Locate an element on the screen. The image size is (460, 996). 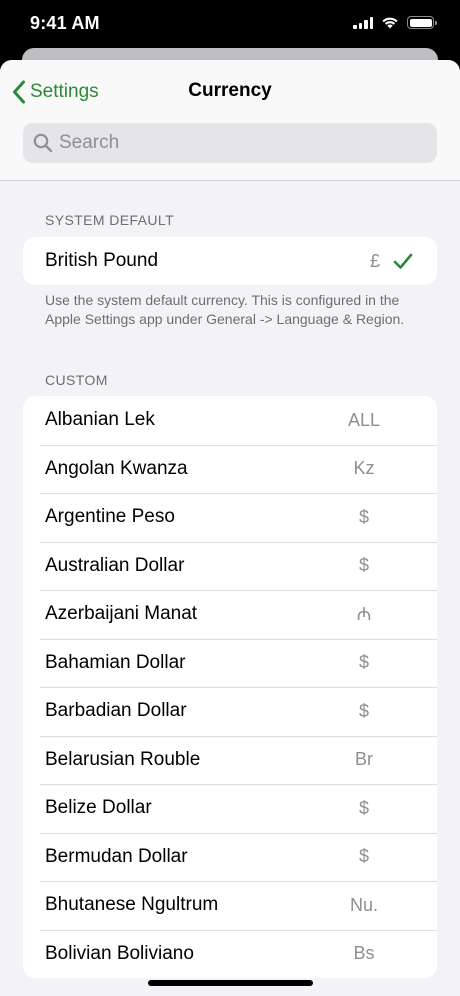
search-field is located at coordinates (230, 143).